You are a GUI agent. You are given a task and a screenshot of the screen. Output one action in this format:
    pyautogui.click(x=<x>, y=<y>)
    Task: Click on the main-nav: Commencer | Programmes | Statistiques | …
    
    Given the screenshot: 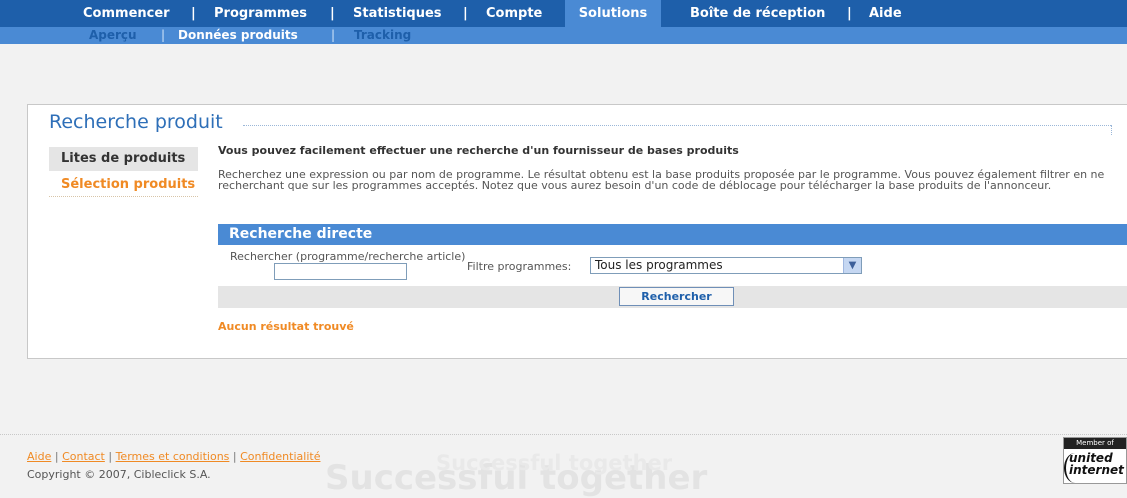 What is the action you would take?
    pyautogui.click(x=563, y=13)
    